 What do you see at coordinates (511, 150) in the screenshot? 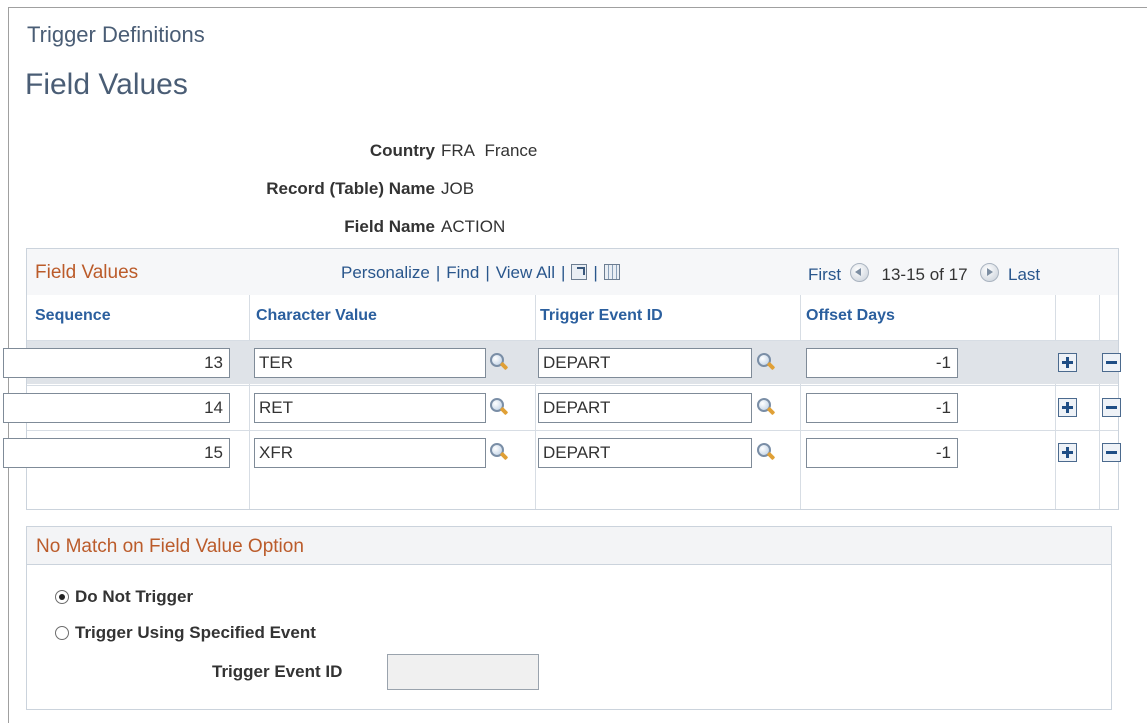
I see `country-name: France` at bounding box center [511, 150].